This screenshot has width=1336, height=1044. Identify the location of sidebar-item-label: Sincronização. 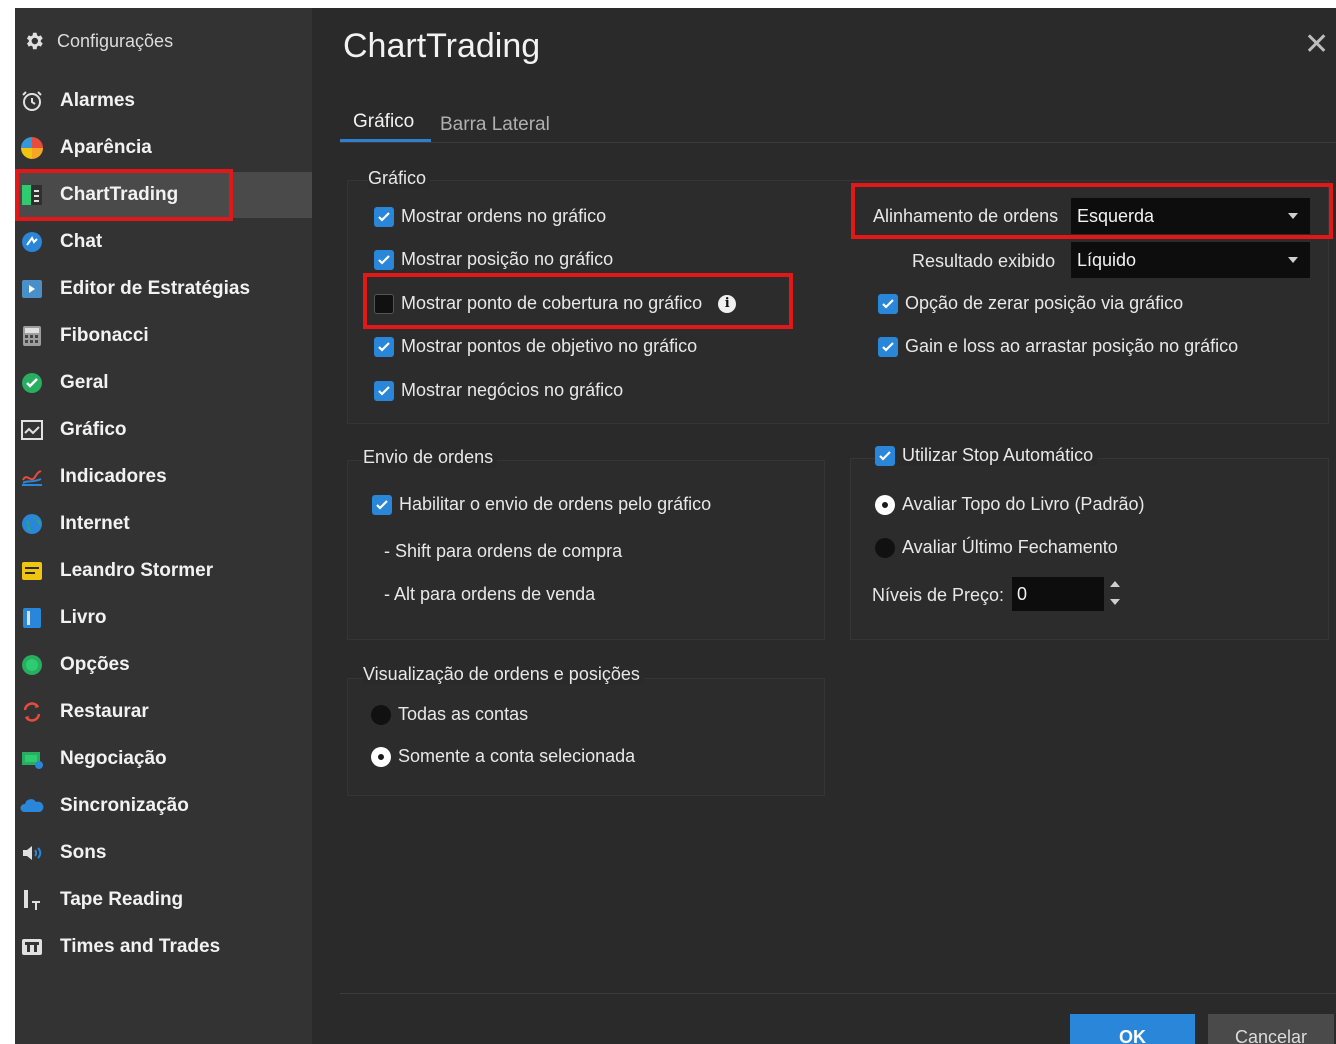
(124, 805).